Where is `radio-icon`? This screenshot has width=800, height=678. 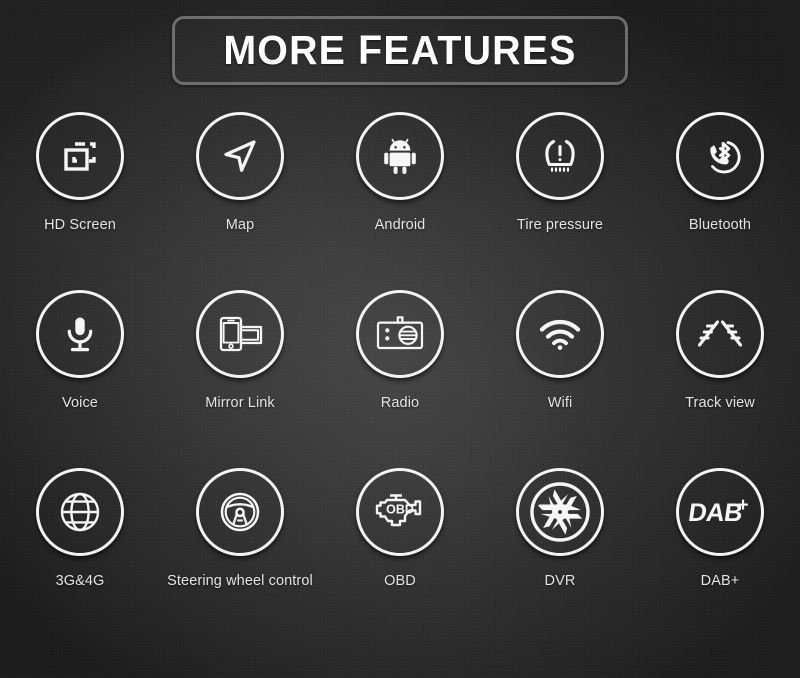
radio-icon is located at coordinates (400, 334).